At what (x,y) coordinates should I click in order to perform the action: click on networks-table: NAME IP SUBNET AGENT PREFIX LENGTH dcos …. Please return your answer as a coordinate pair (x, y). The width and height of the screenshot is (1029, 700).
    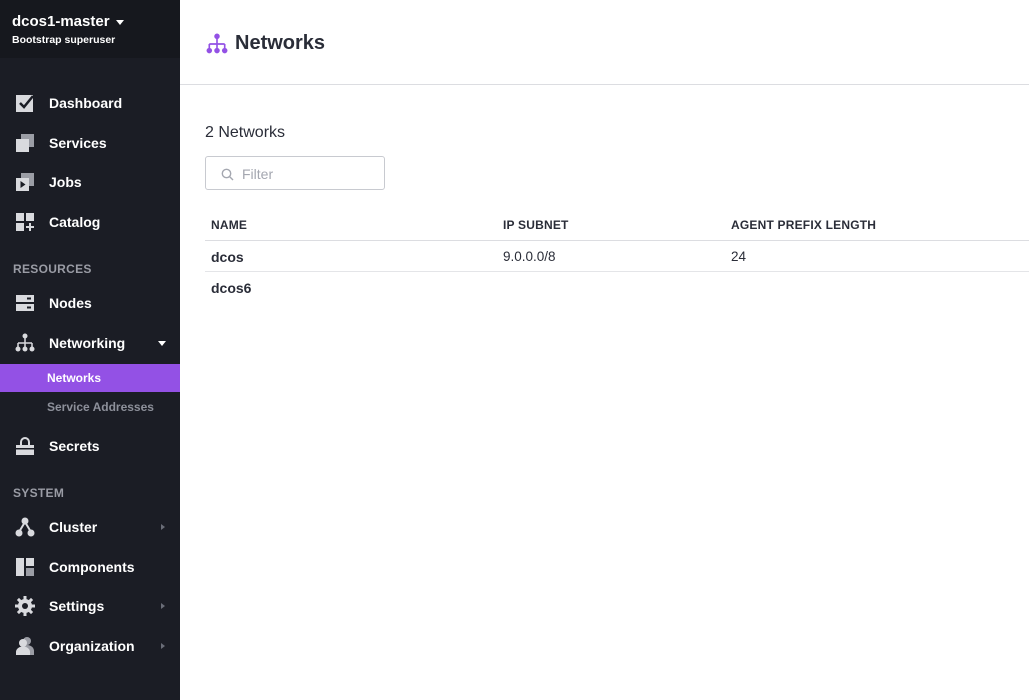
    Looking at the image, I should click on (617, 255).